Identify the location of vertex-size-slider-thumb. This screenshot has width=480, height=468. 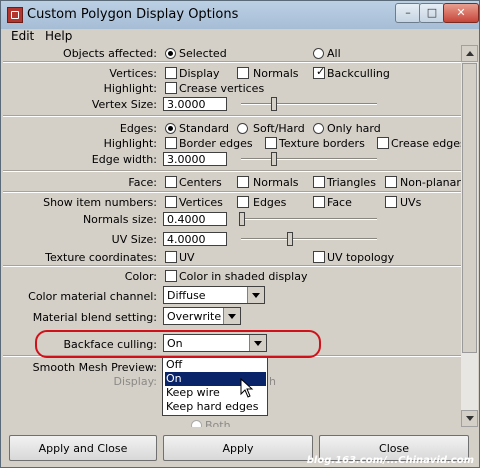
(274, 104).